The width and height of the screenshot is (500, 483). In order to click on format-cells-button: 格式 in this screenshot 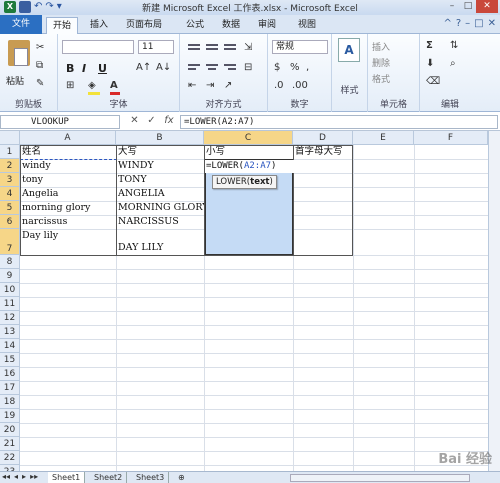, I will do `click(381, 78)`.